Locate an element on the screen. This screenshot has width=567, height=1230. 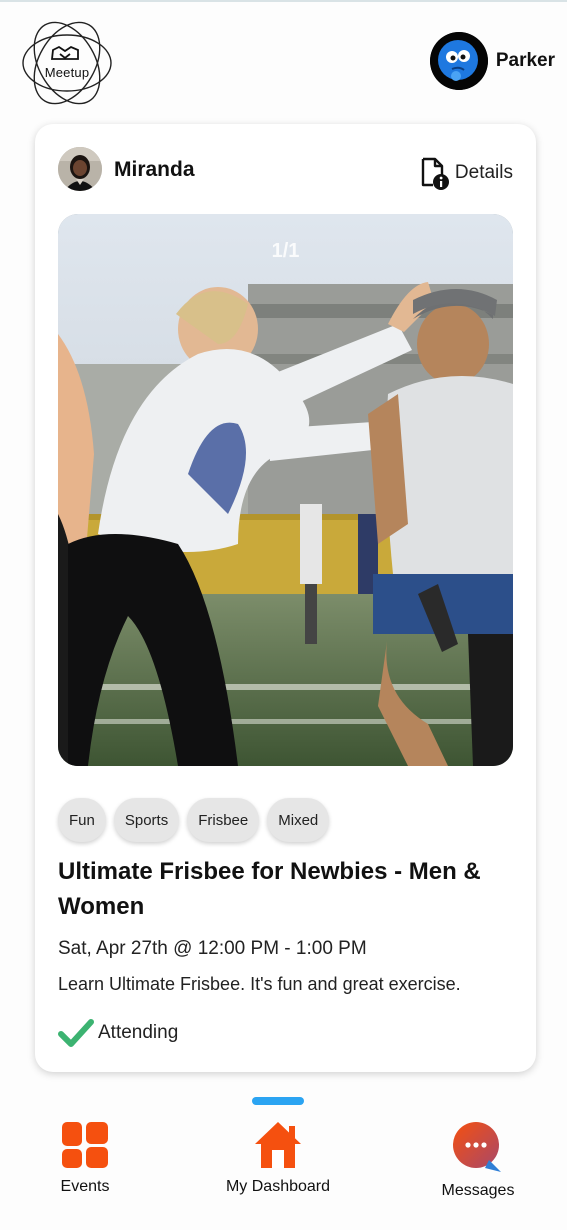
details-button: Details is located at coordinates (464, 173).